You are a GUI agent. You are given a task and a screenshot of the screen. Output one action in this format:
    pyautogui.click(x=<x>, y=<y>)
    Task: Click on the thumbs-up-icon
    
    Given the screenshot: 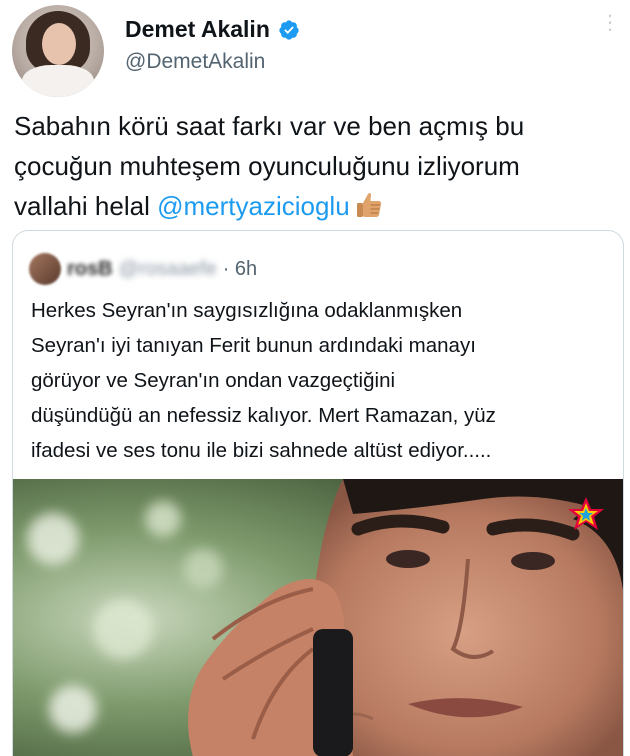 What is the action you would take?
    pyautogui.click(x=368, y=205)
    